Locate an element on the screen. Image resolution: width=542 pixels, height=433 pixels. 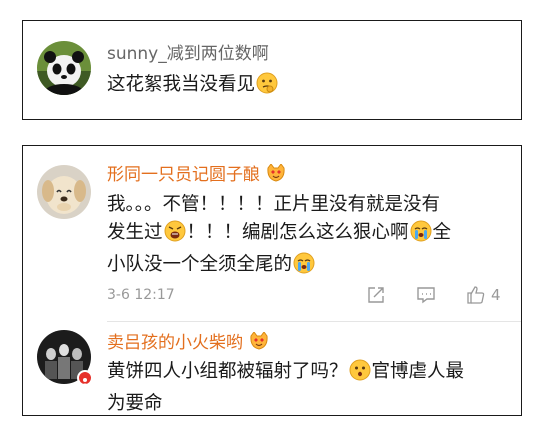
comment-username-text: 形同一只员记圆子酿 is located at coordinates (183, 175).